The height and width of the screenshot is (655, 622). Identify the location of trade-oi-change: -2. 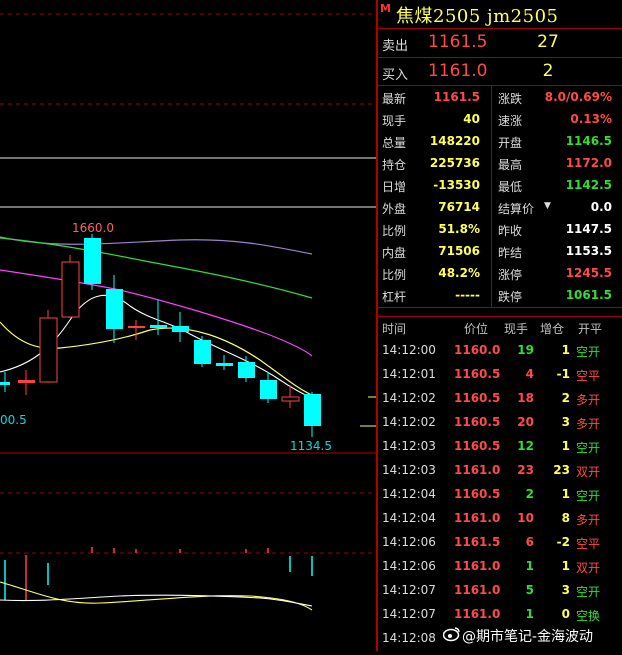
(563, 542).